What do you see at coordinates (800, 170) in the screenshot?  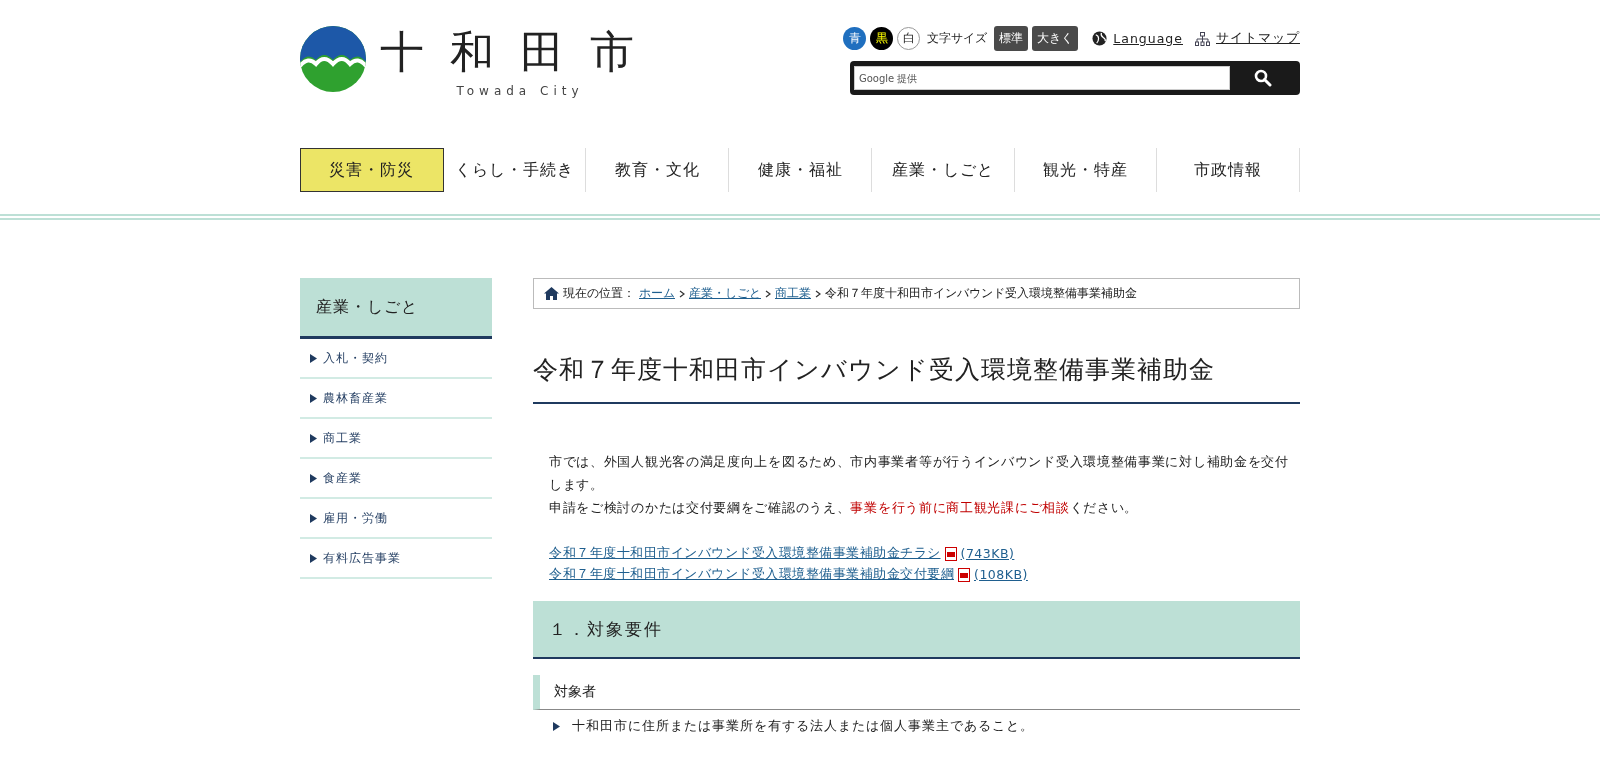 I see `nav-tab: 健康・福祉` at bounding box center [800, 170].